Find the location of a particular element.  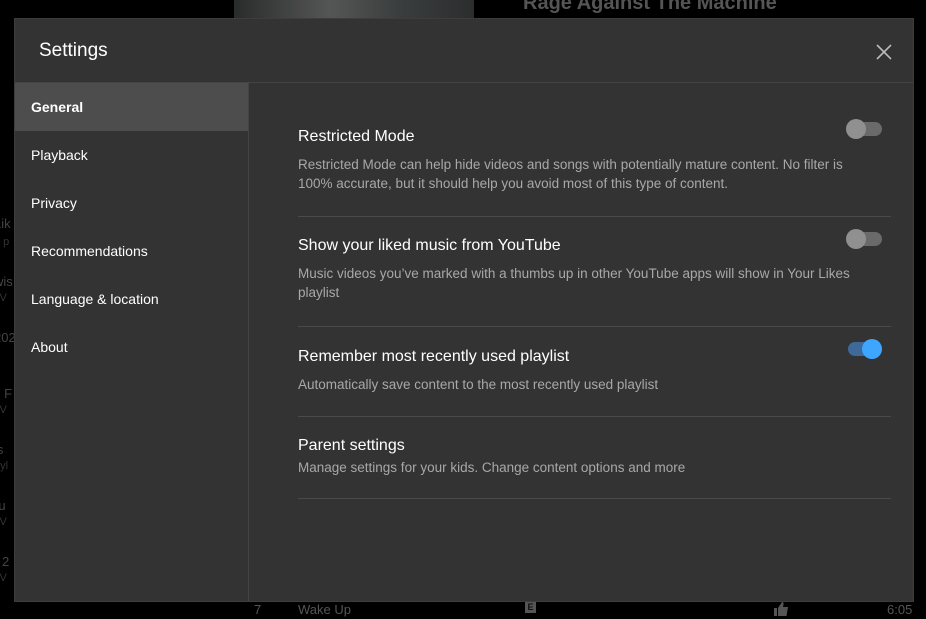

artist-name: Rage Against The Machine is located at coordinates (650, 7).